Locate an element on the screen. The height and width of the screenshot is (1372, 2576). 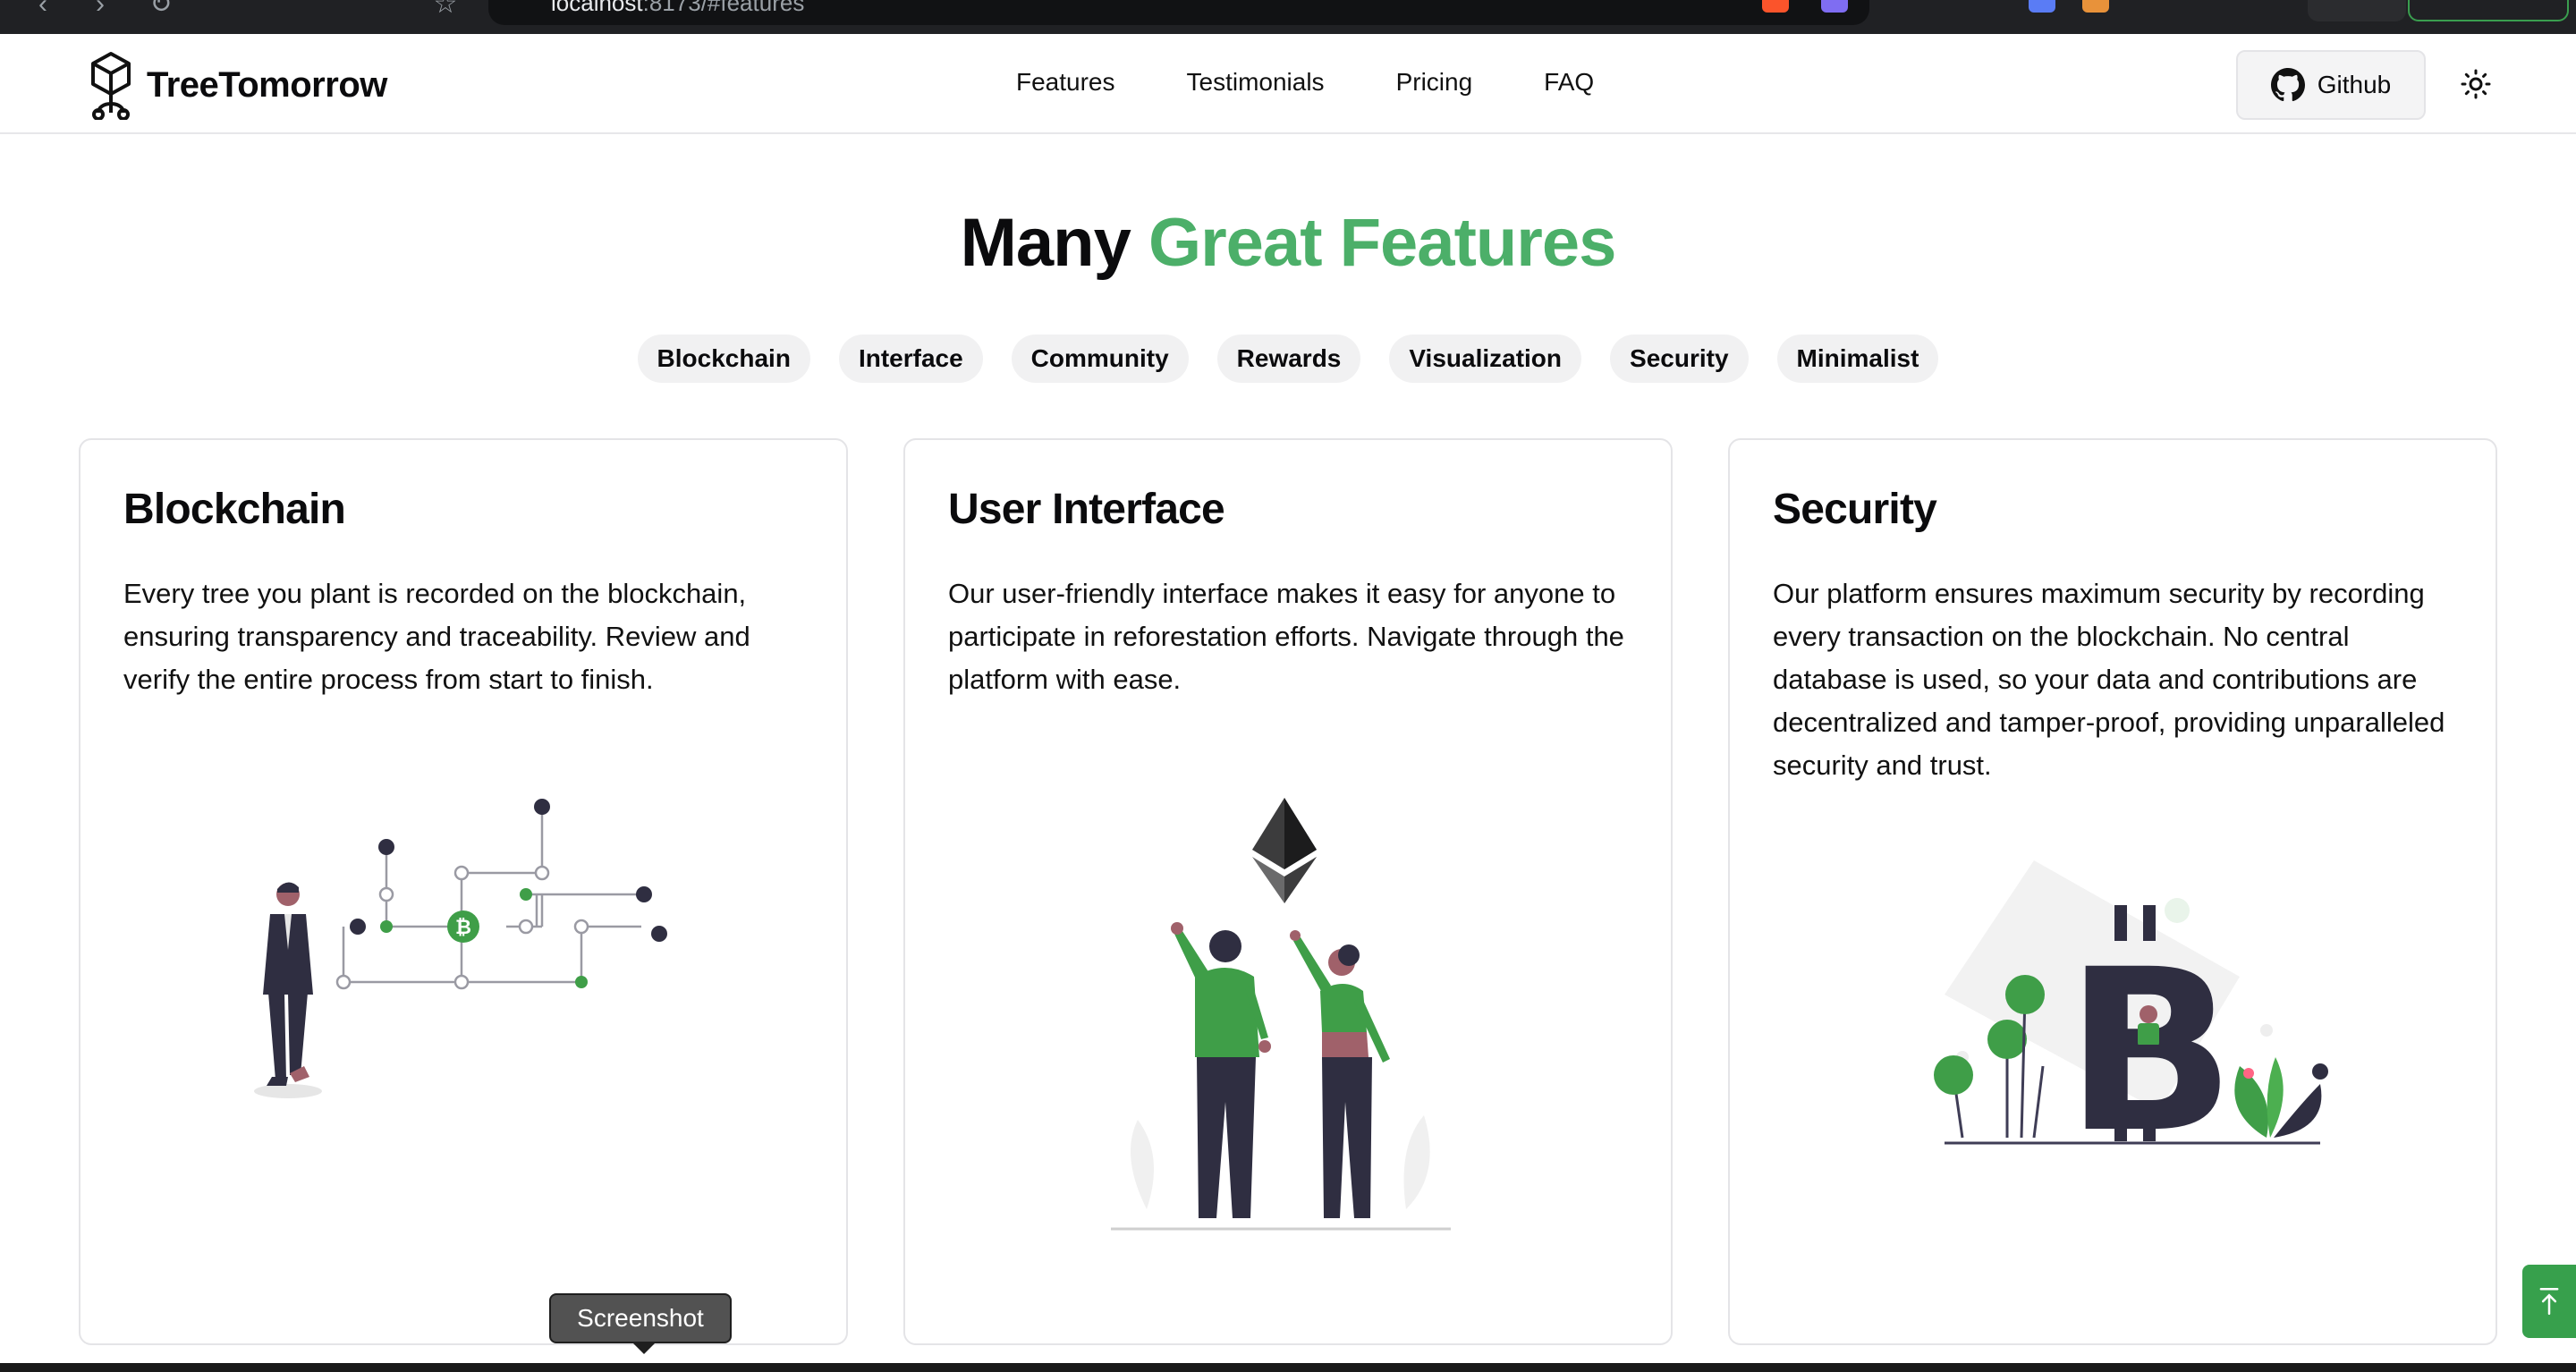
screenshot-tooltip: Screenshot is located at coordinates (640, 1323).